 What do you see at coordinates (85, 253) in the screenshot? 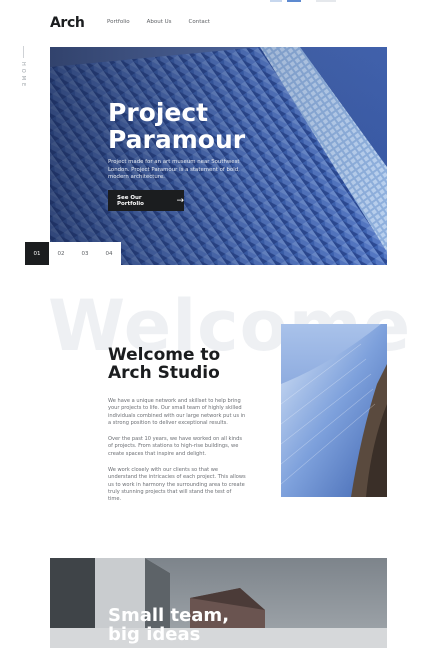
I see `pager-item-03: 03` at bounding box center [85, 253].